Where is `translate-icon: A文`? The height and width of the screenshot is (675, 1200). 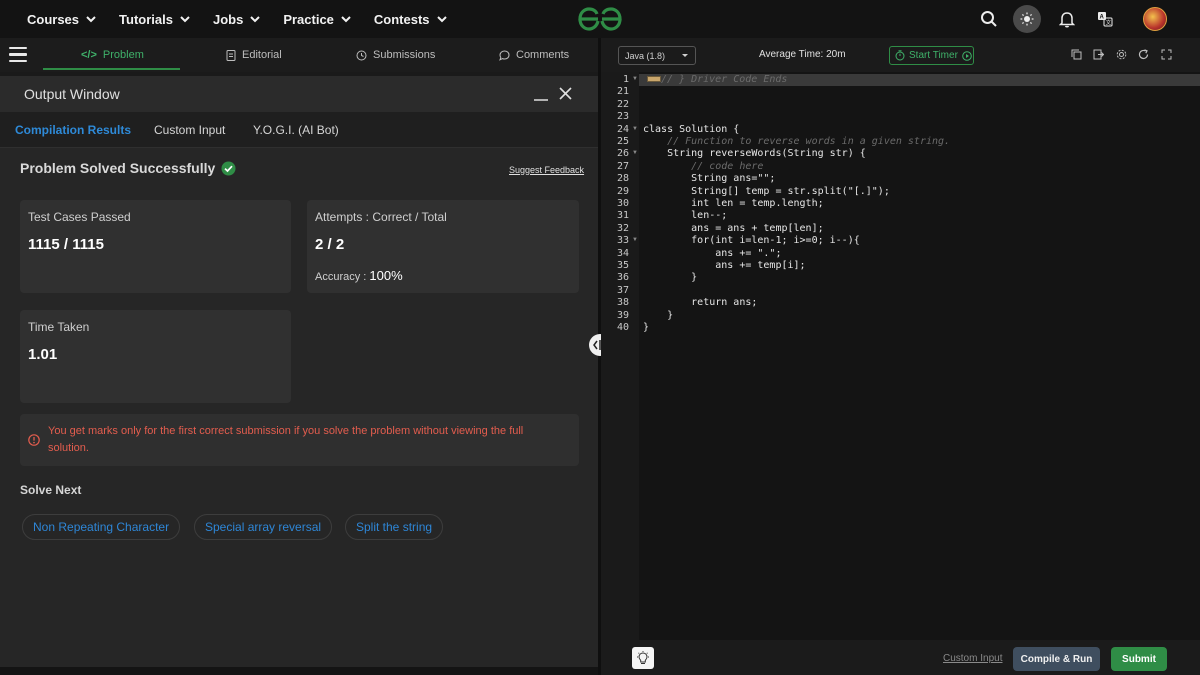
translate-icon: A文 is located at coordinates (1105, 19).